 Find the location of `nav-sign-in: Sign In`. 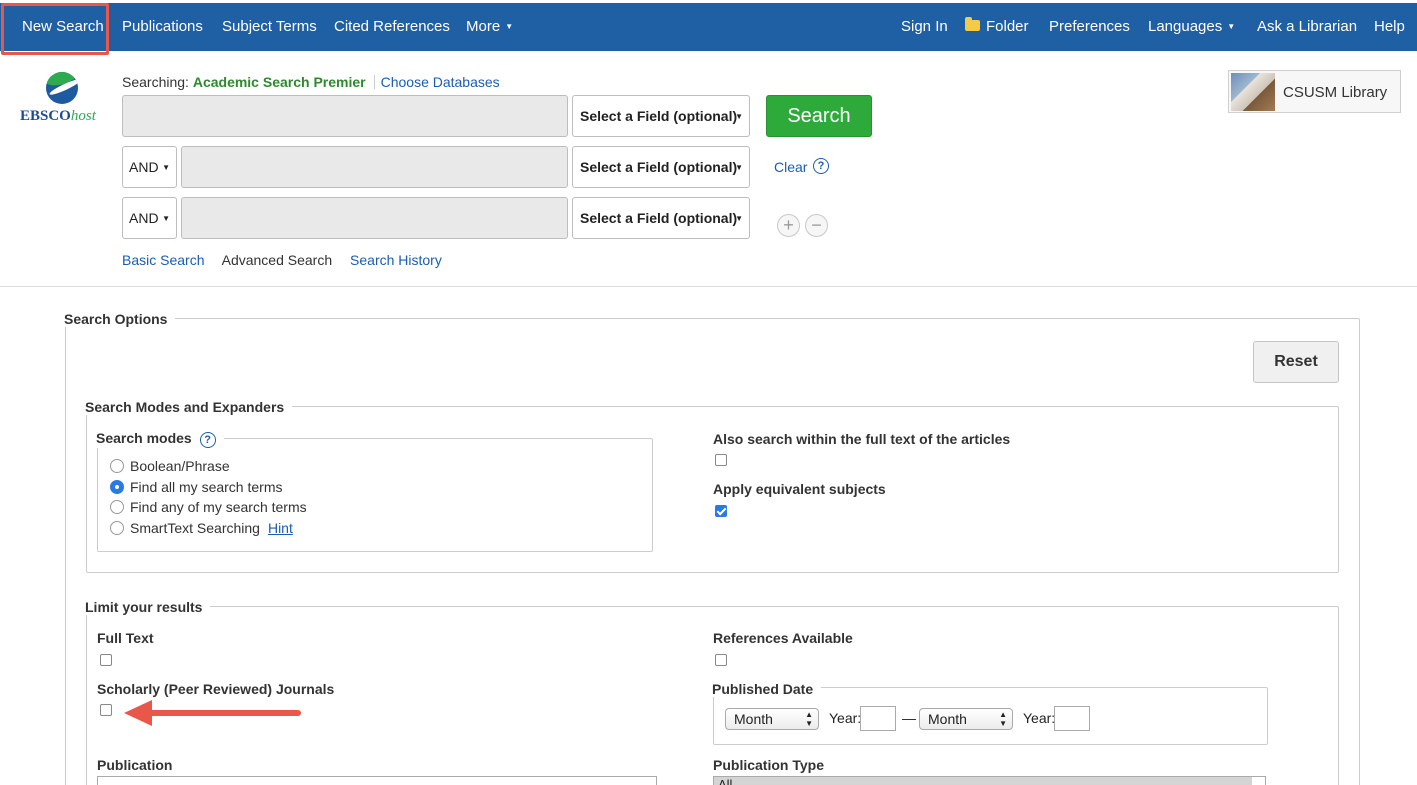

nav-sign-in: Sign In is located at coordinates (924, 27).